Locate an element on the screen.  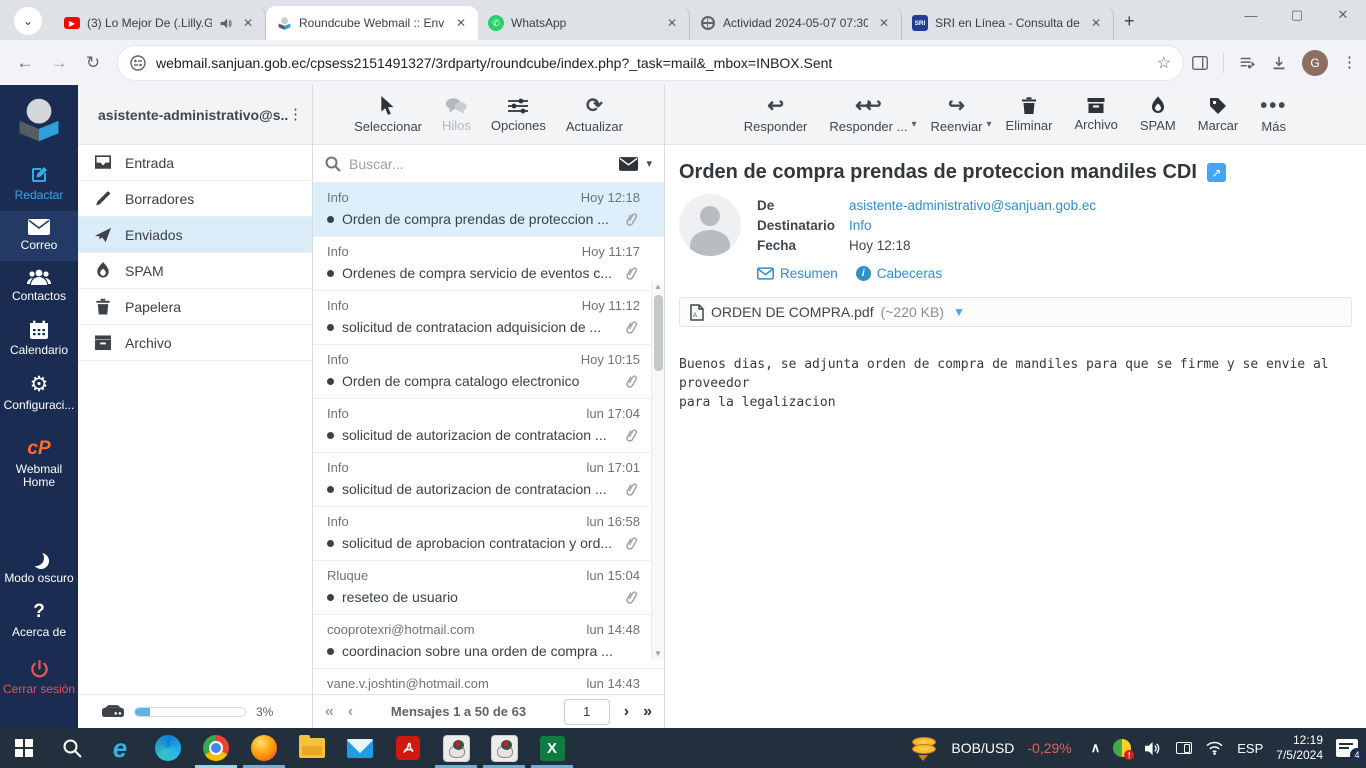
folder-archive: Archivo is located at coordinates (195, 343).